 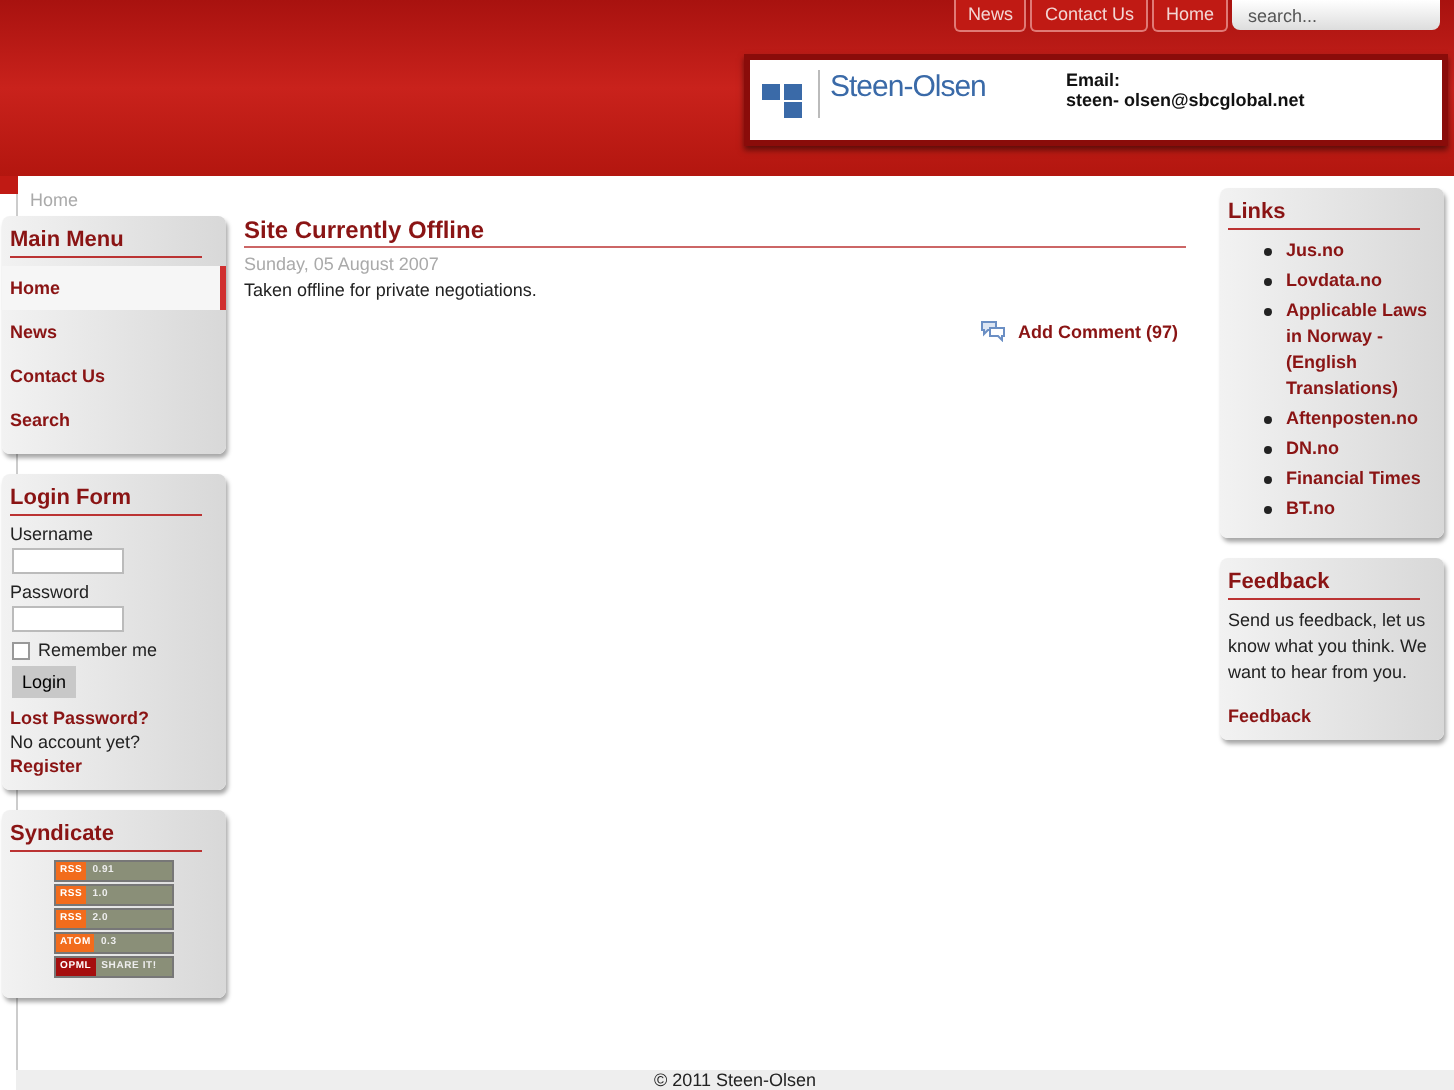 I want to click on menu-item: Contact Us, so click(x=114, y=376).